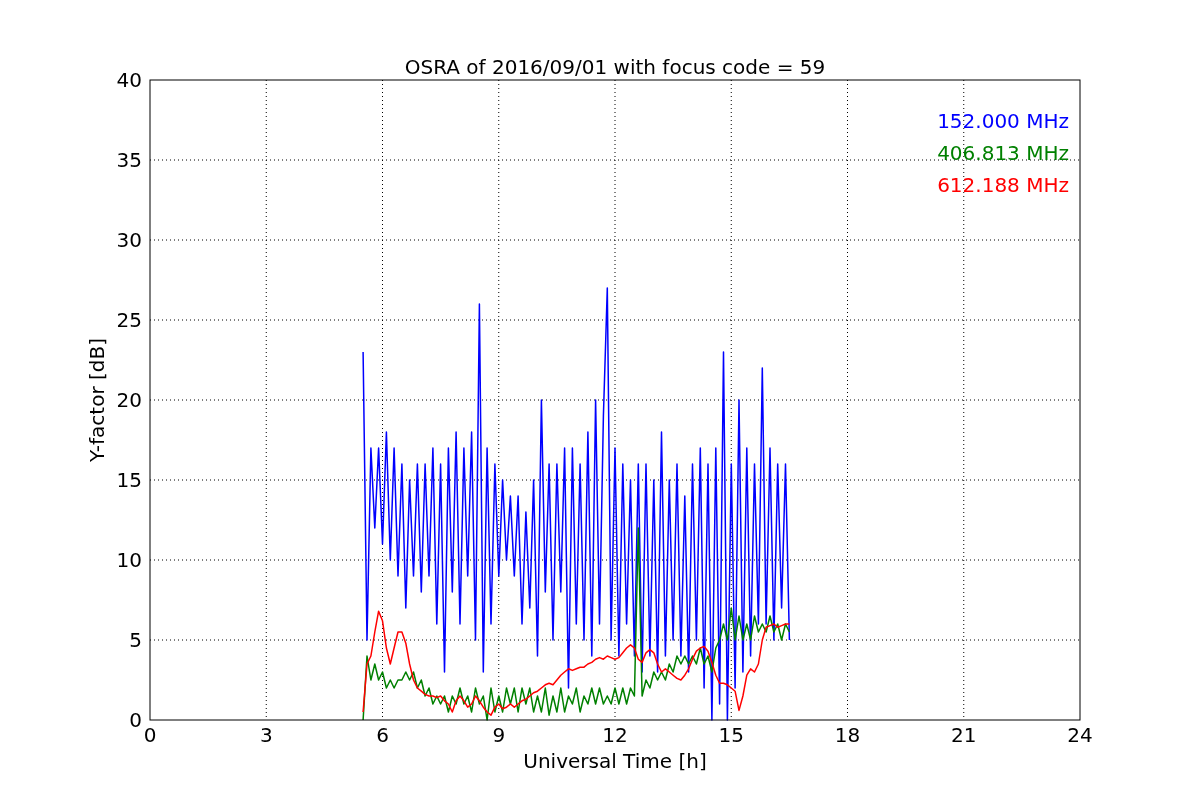 This screenshot has height=800, width=1200. Describe the element at coordinates (129, 400) in the screenshot. I see `y-tick-label: 20` at that location.